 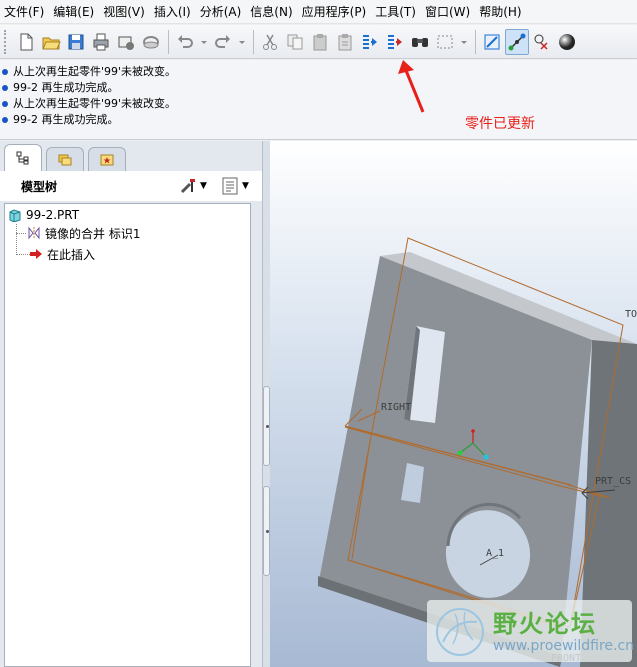 What do you see at coordinates (15, 215) in the screenshot?
I see `part-icon` at bounding box center [15, 215].